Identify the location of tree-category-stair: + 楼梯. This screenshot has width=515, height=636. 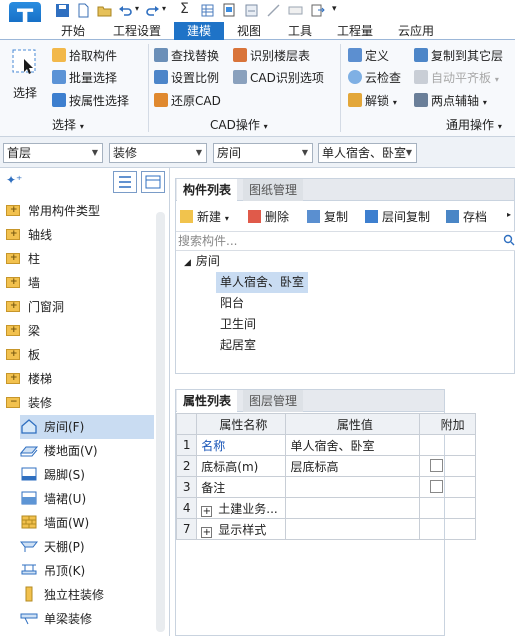
(29, 379).